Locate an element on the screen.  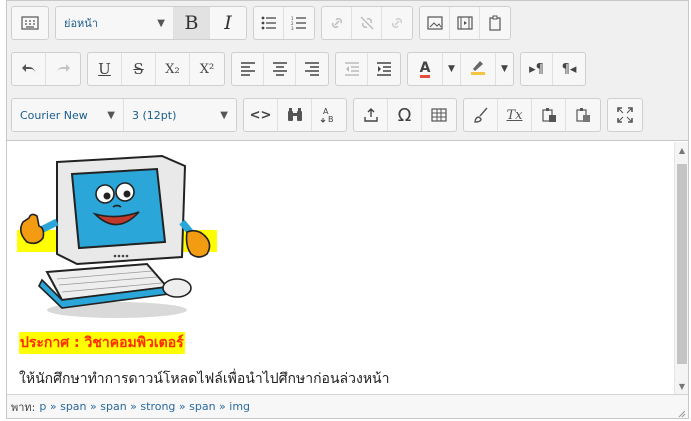
insert-image-button is located at coordinates (435, 23).